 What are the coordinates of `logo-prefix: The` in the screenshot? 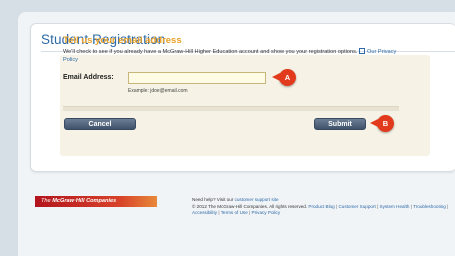 It's located at (46, 201).